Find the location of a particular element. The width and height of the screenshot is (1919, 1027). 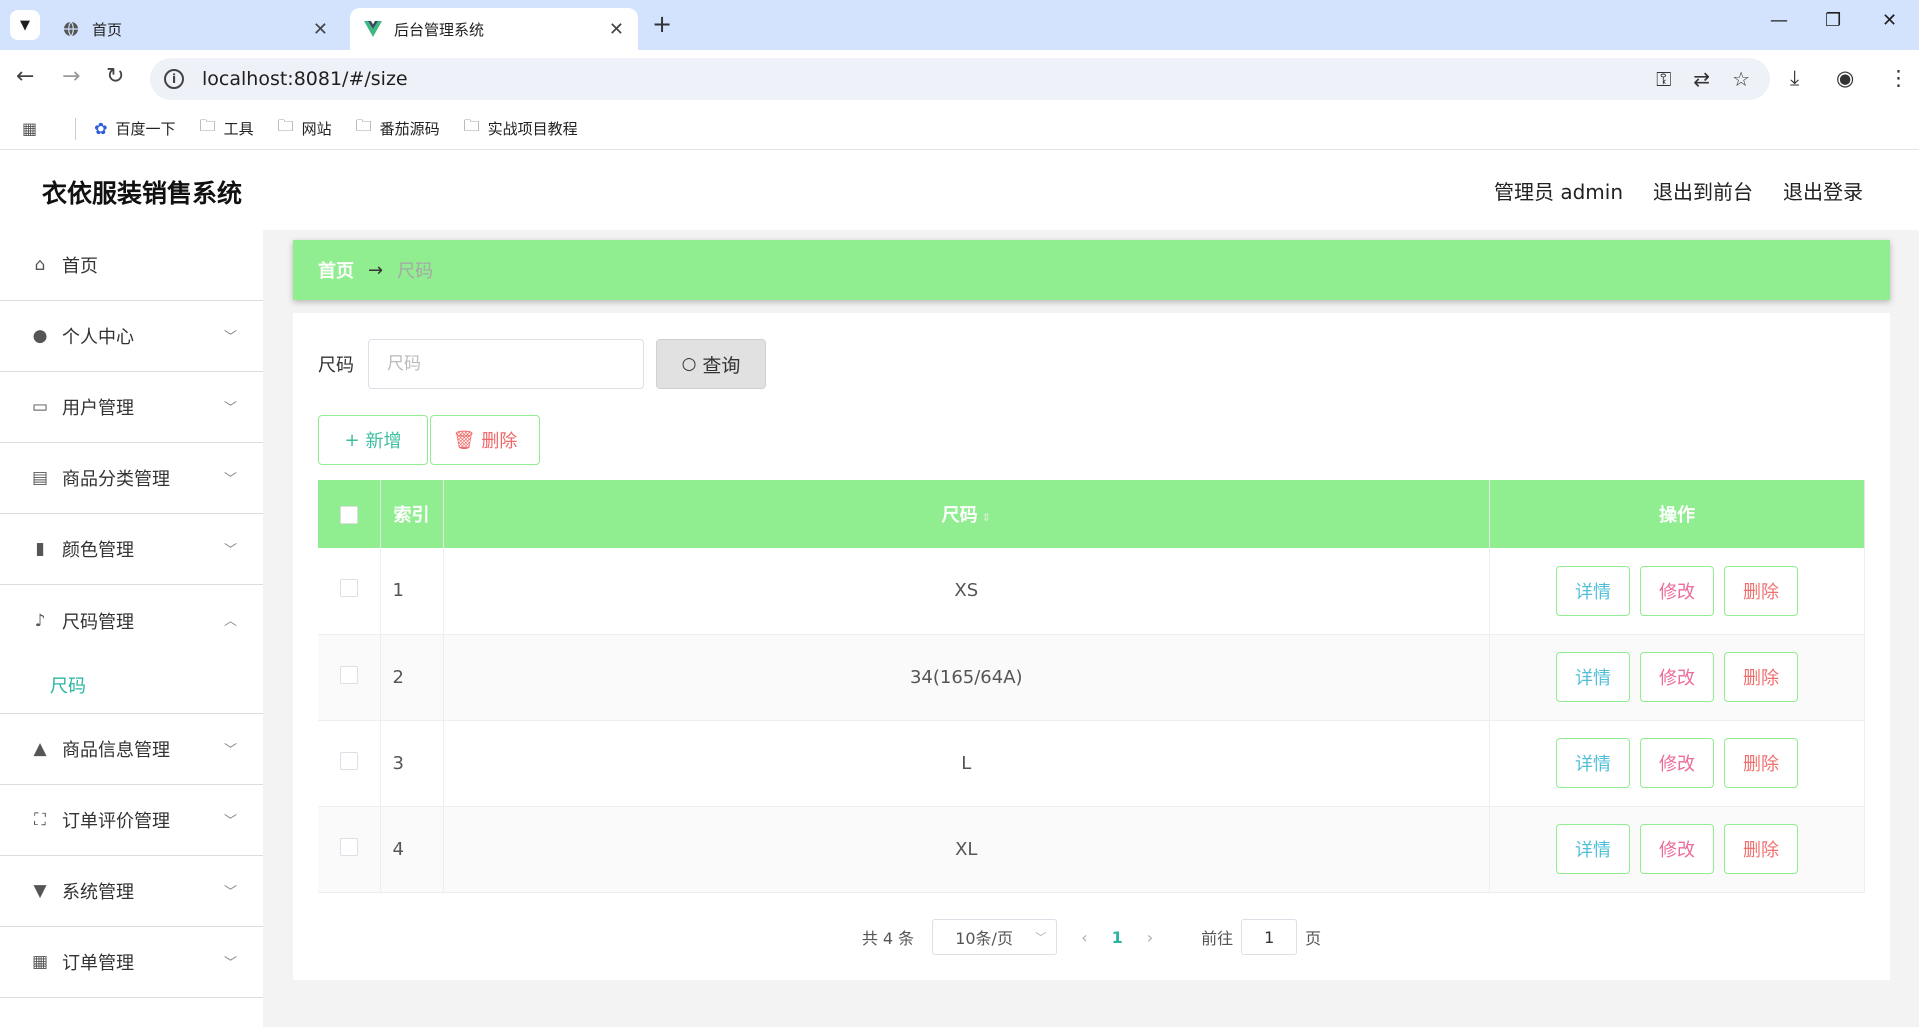

sidebar-item-review-management: ⛶ 订单评价管理 ﹀ is located at coordinates (131, 820).